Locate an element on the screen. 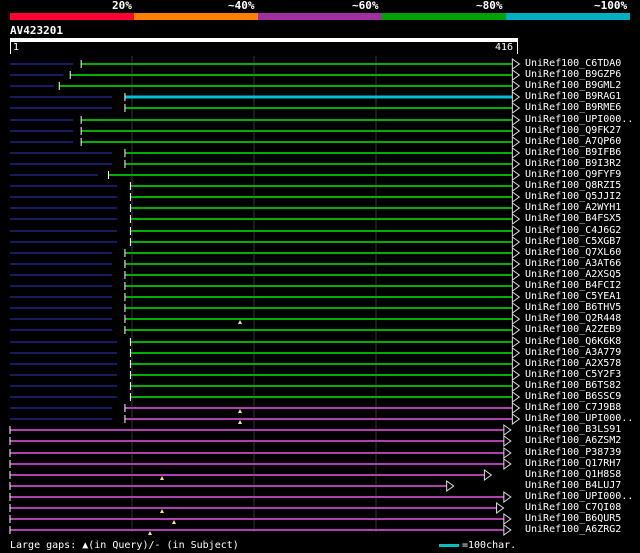  hit-label-9: UniRef100_B9I3R2 is located at coordinates (573, 163).